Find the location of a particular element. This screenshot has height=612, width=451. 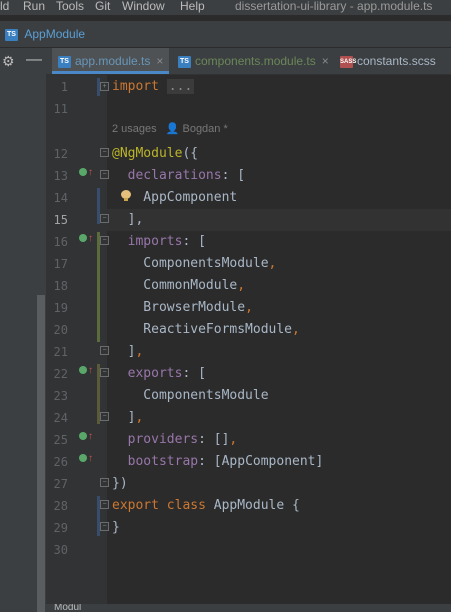

line-number: 19 is located at coordinates (60, 308).